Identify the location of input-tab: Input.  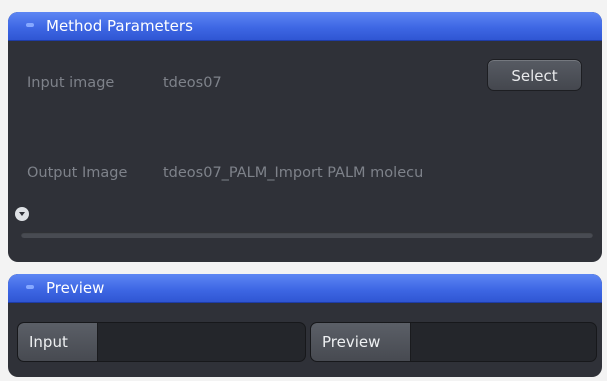
(58, 342).